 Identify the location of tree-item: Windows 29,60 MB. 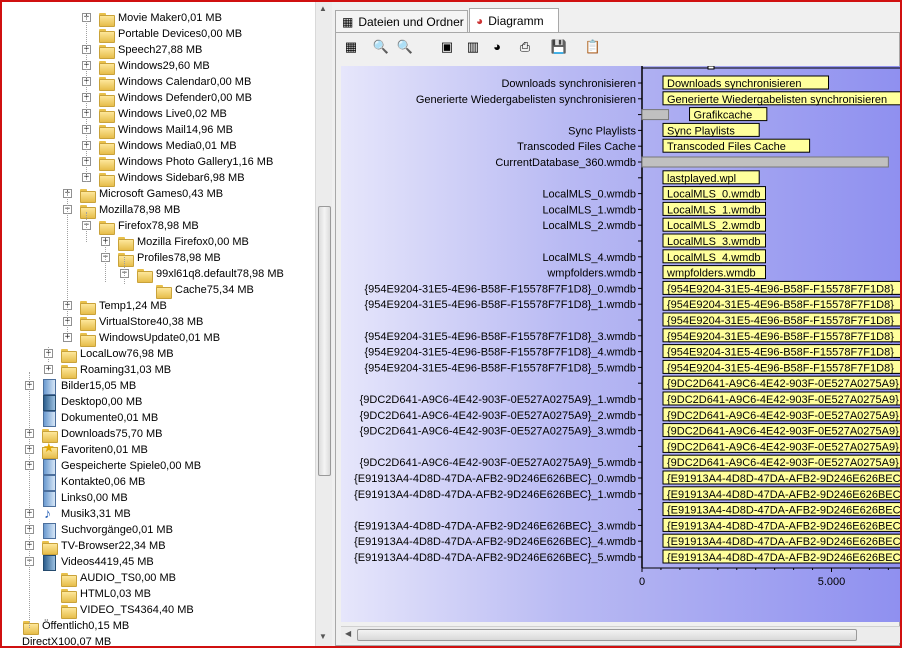
(154, 66).